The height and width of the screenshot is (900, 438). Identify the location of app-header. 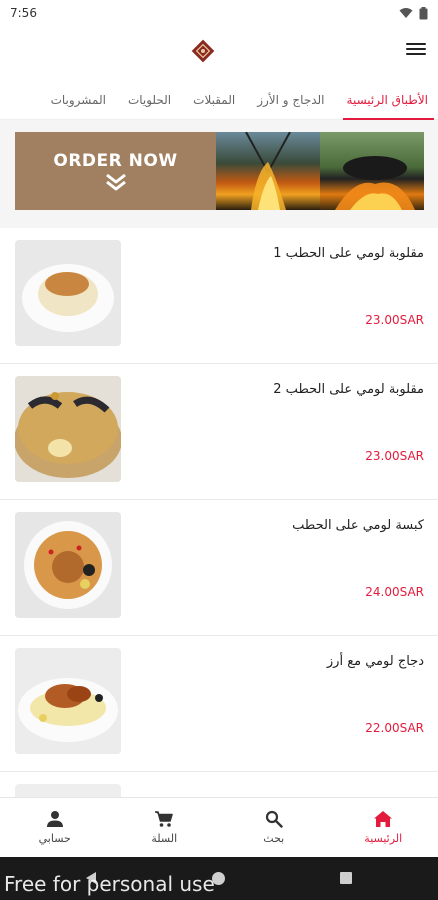
(219, 51).